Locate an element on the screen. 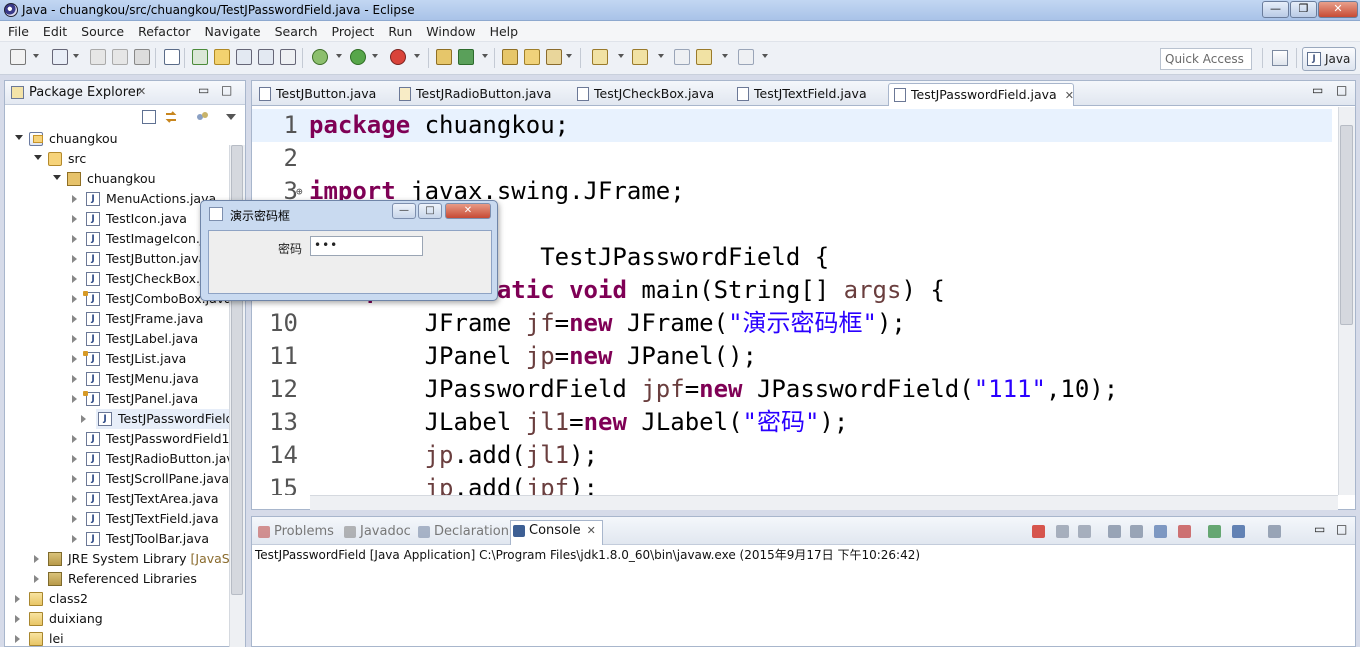 The height and width of the screenshot is (647, 1360). tree-item: J TestImageIcon.java is located at coordinates (117, 239).